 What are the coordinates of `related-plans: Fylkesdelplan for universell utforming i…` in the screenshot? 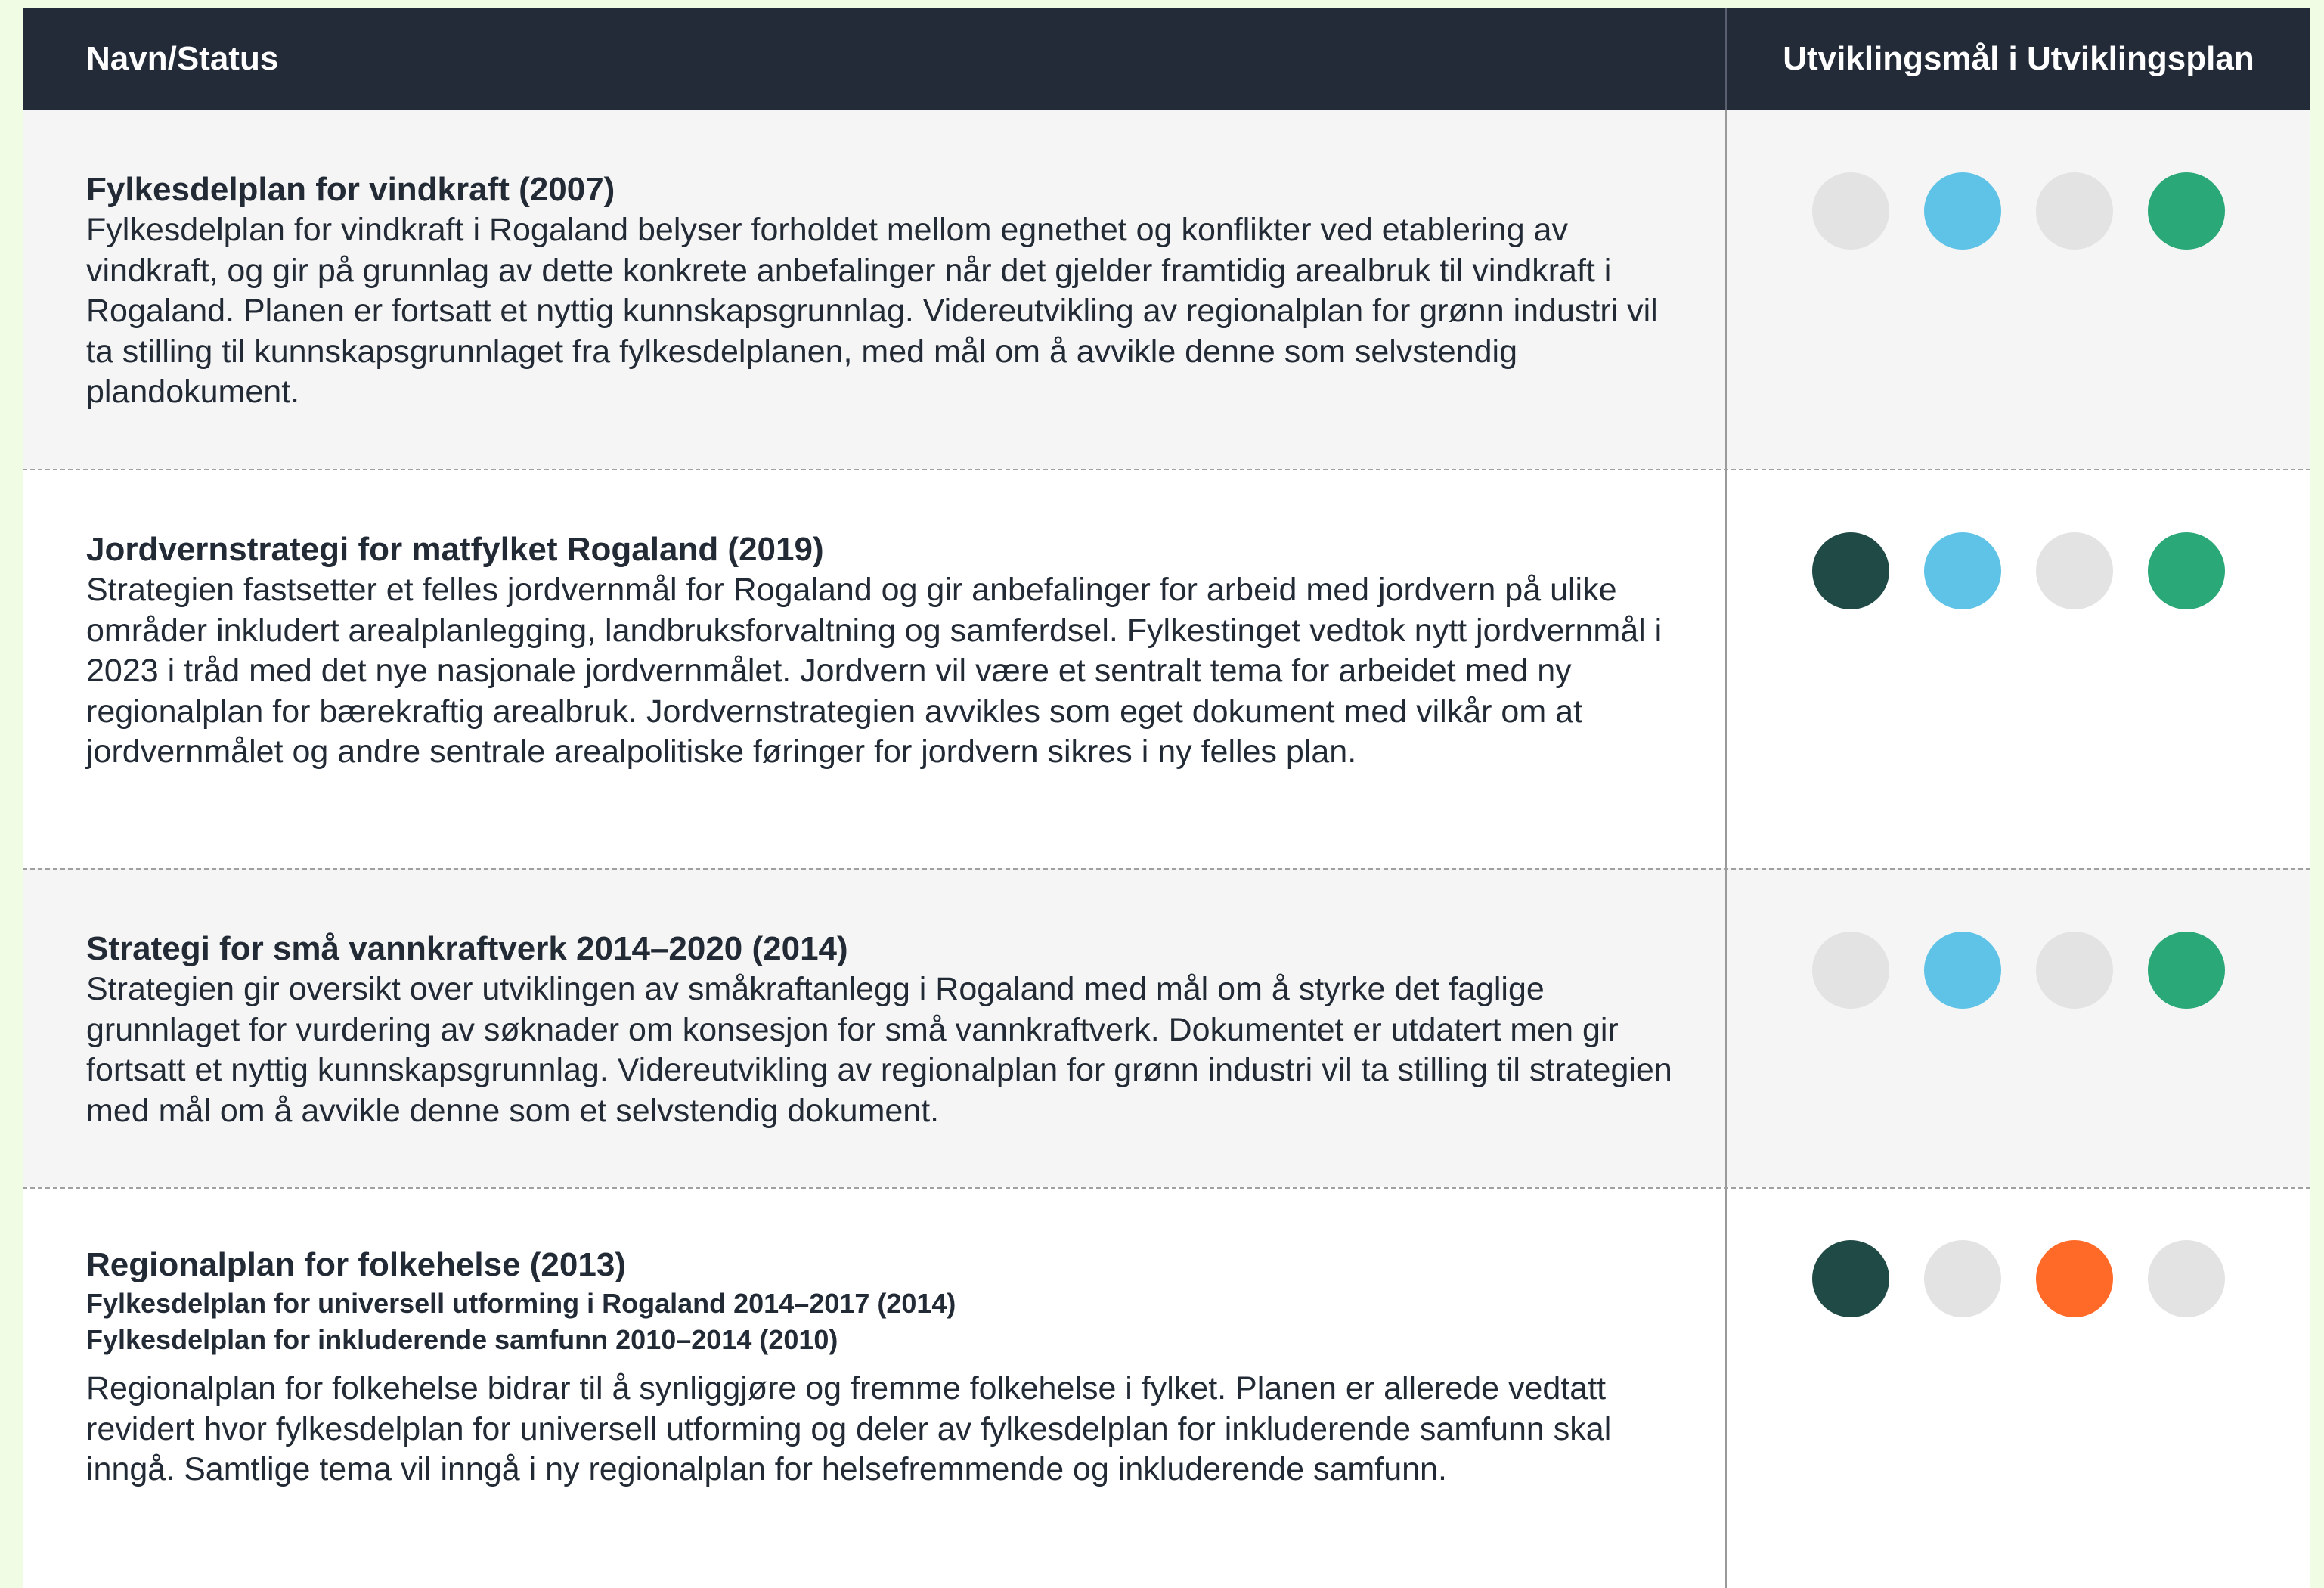 It's located at (883, 1322).